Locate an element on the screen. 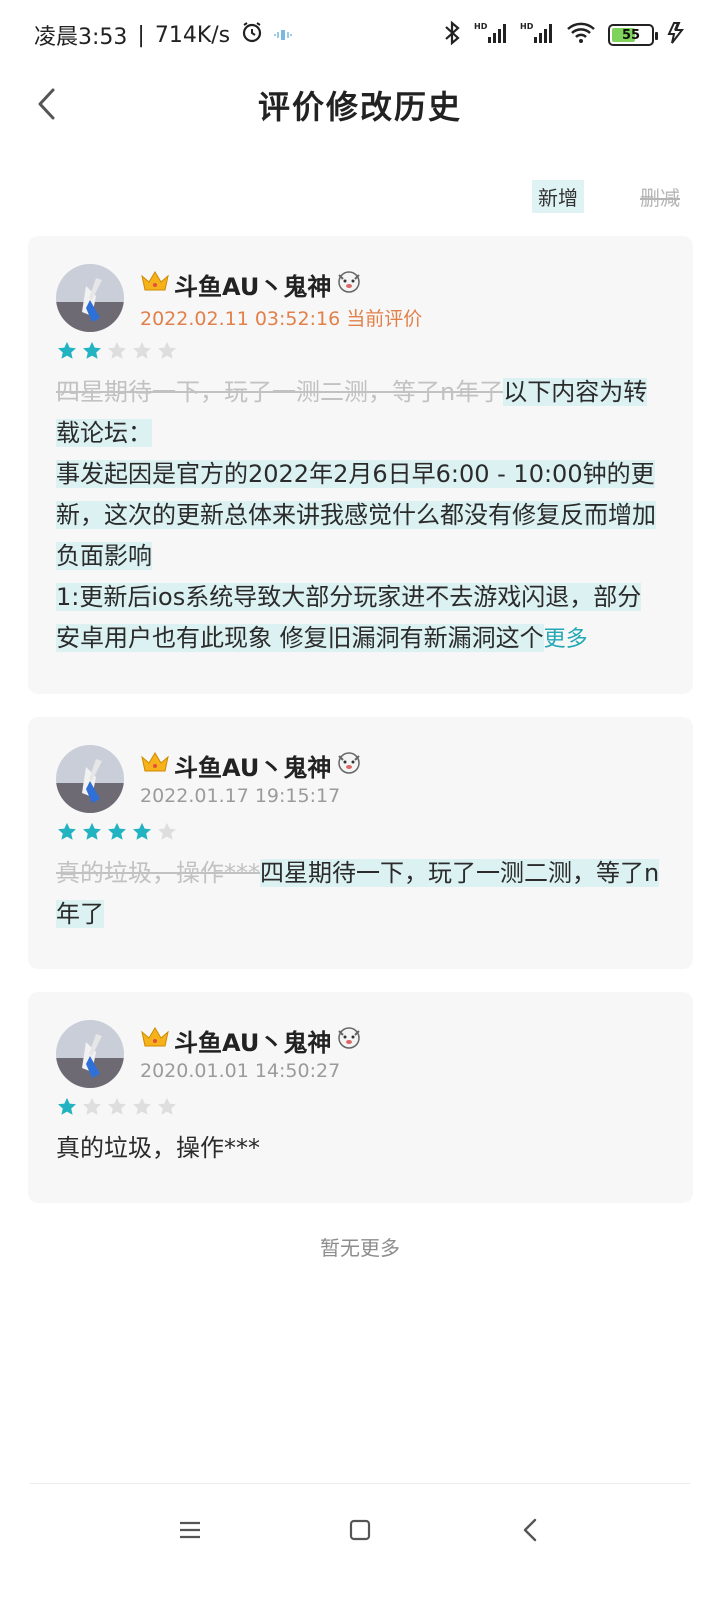 The width and height of the screenshot is (720, 1600). page-title: 评价修改历史 is located at coordinates (359, 107).